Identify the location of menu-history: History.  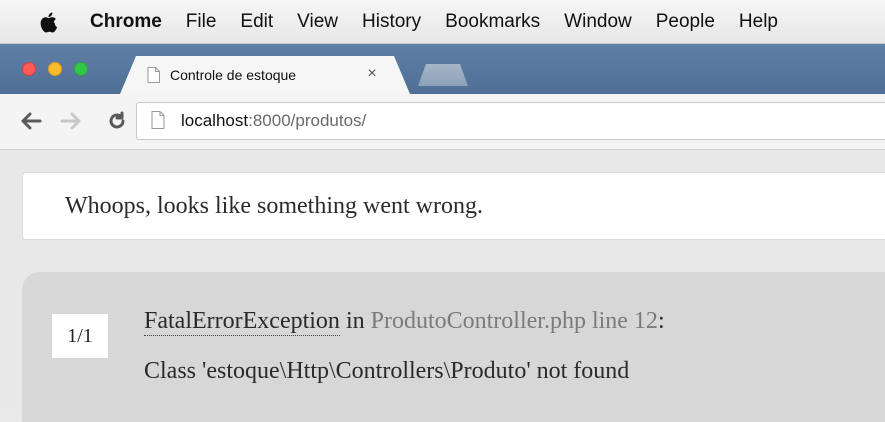
(391, 22).